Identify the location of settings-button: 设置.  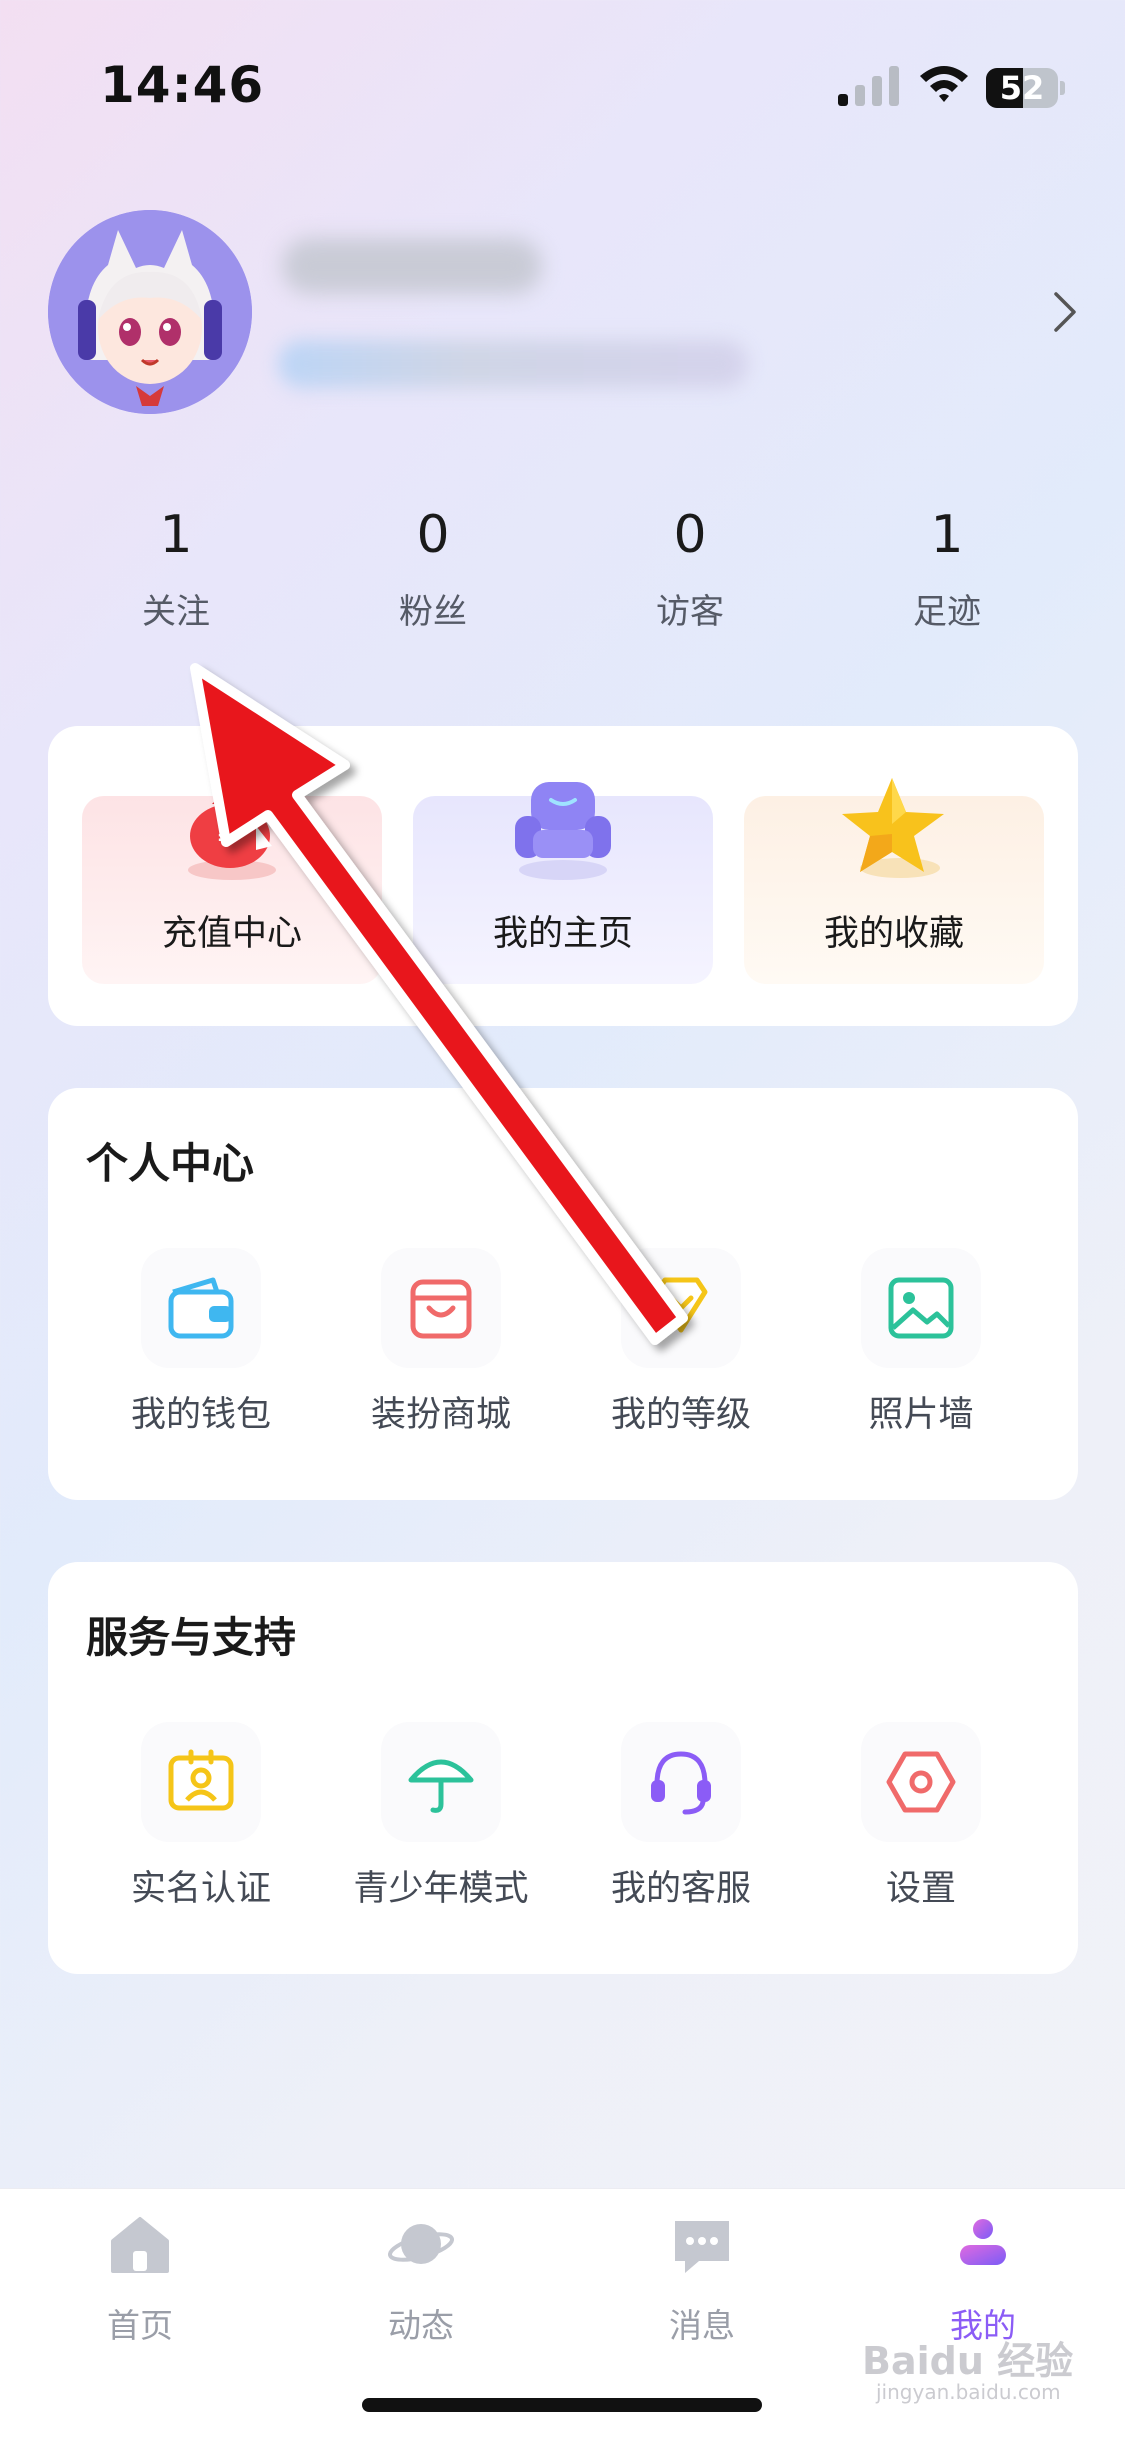
(921, 1816).